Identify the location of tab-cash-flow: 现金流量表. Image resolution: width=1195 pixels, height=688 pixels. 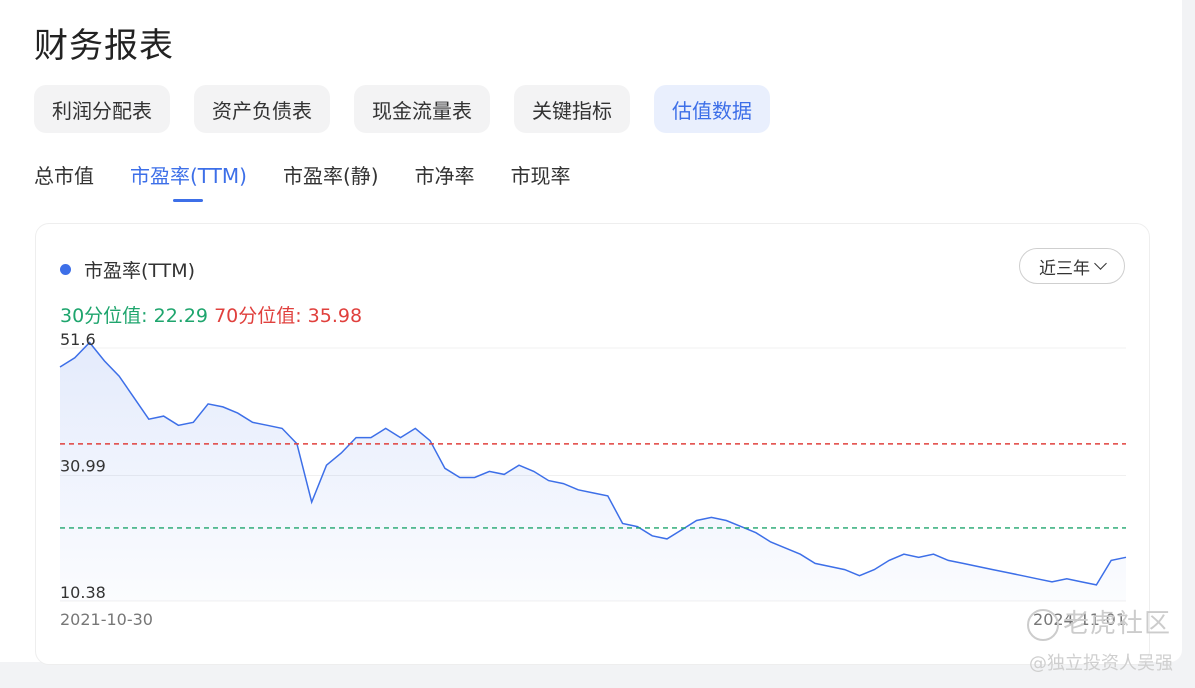
(422, 109).